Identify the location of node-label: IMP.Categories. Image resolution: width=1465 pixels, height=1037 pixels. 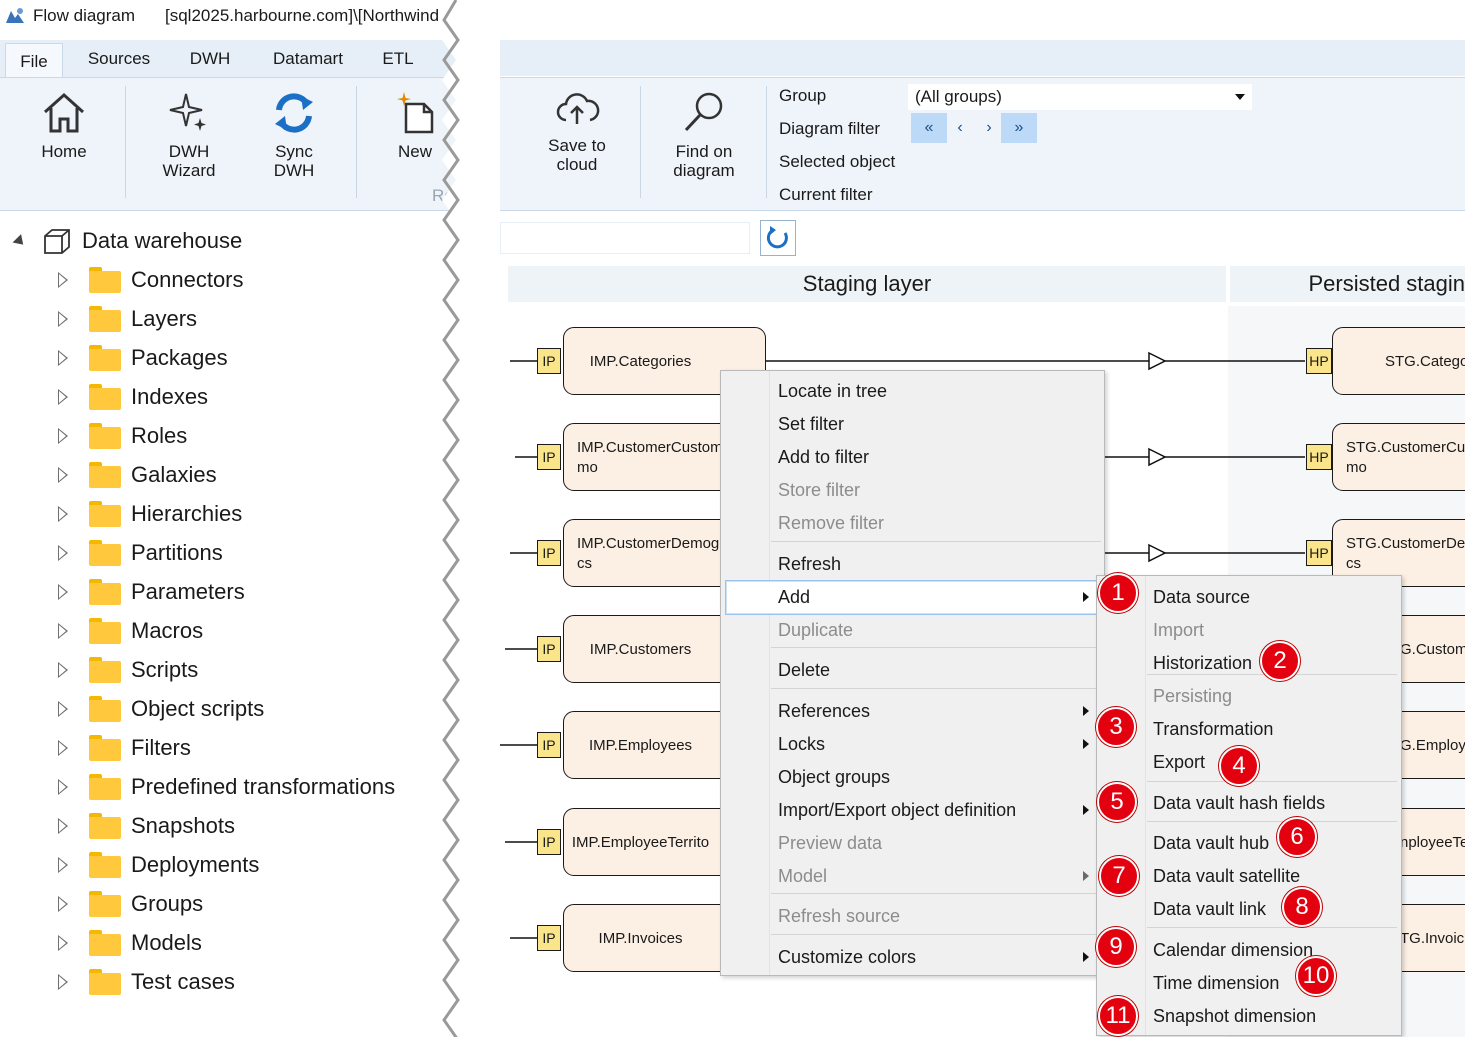
(640, 361).